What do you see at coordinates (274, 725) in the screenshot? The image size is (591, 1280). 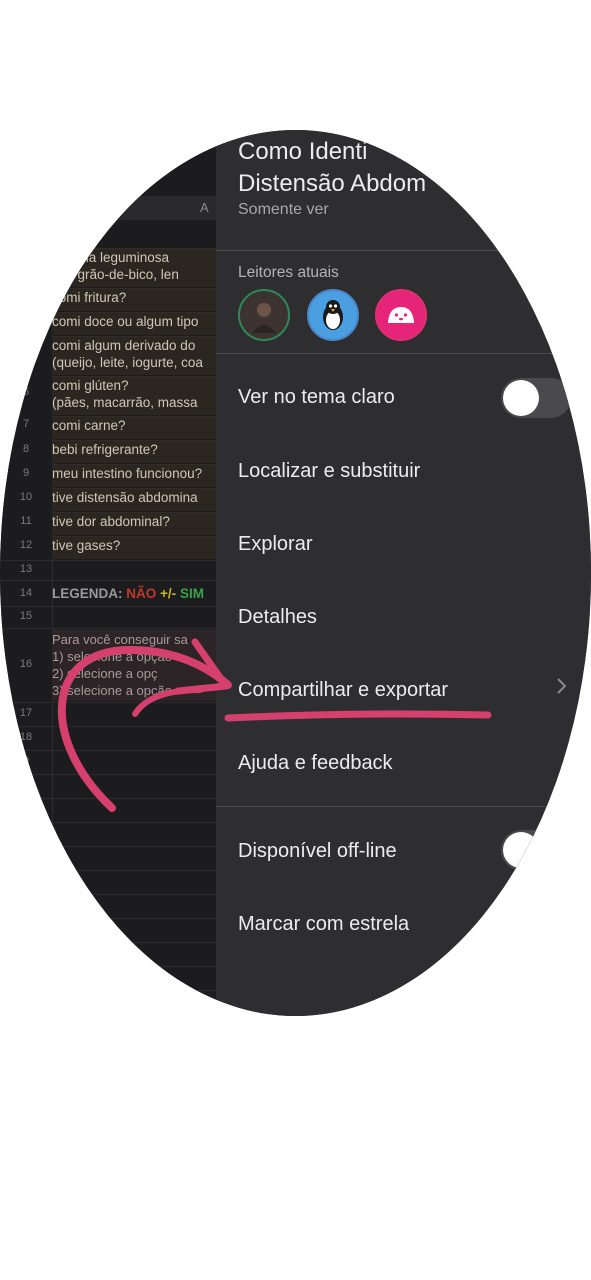 I see `annotation-arrow-icon` at bounding box center [274, 725].